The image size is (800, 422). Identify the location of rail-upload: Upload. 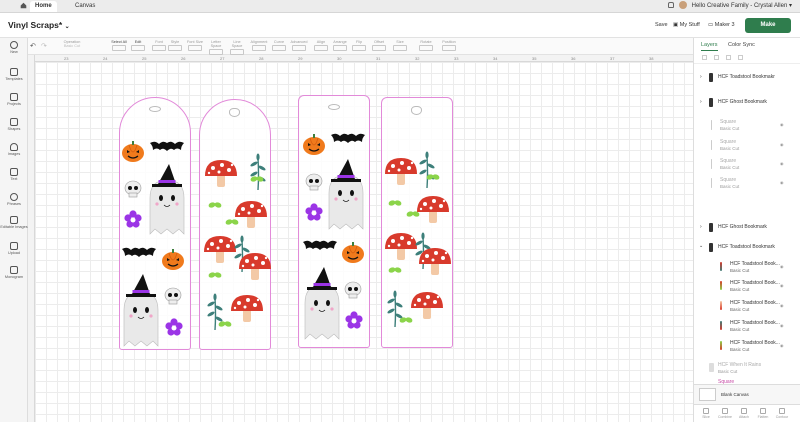
(14, 248).